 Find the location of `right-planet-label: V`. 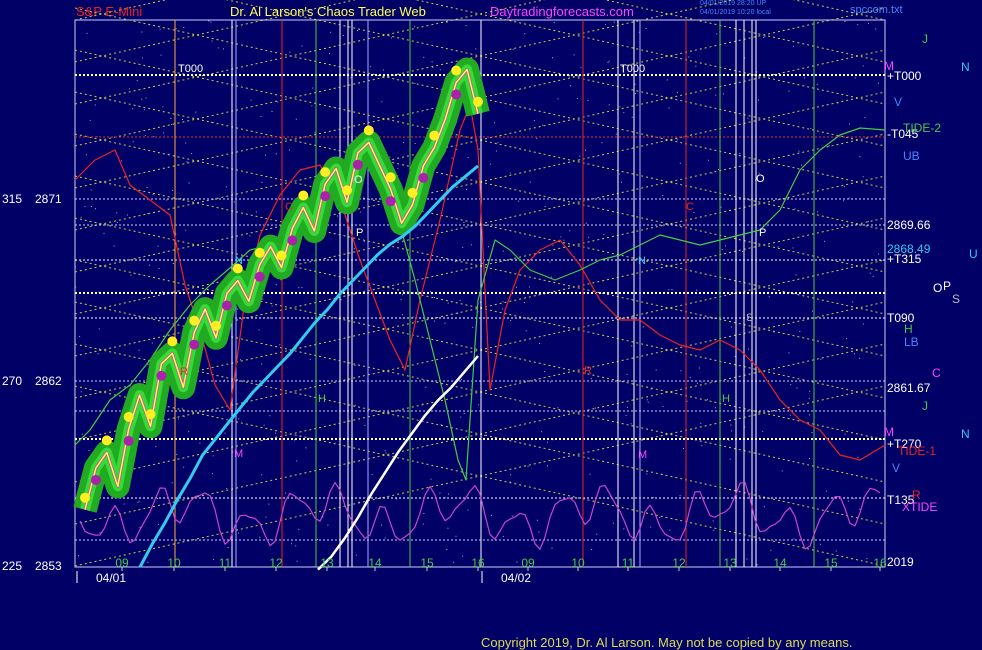

right-planet-label: V is located at coordinates (896, 468).